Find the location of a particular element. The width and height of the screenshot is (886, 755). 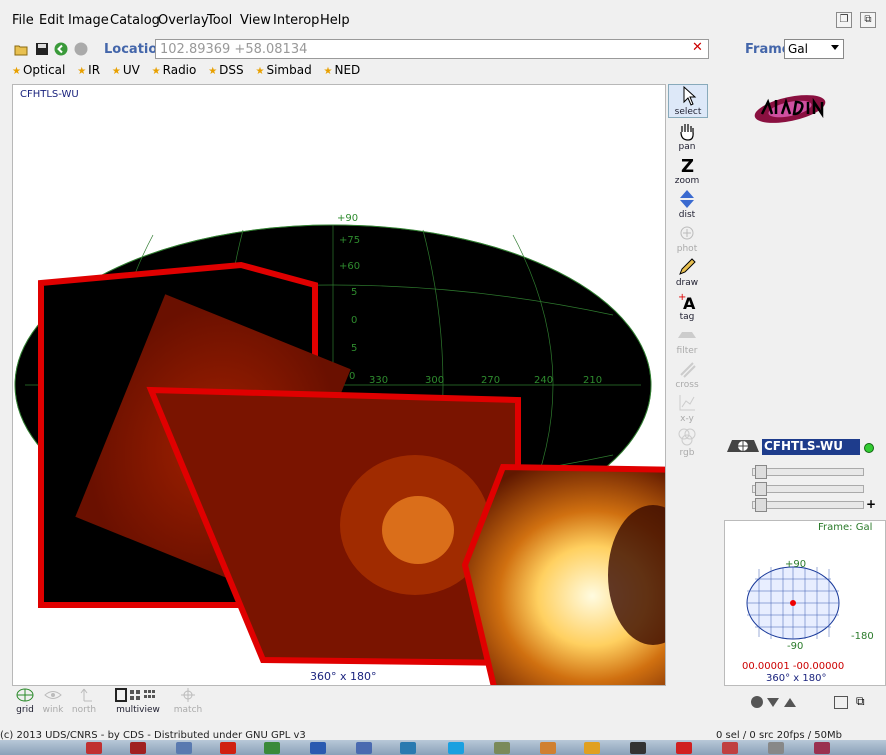

stack-plane-name: CFHTLS-WU is located at coordinates (811, 447).